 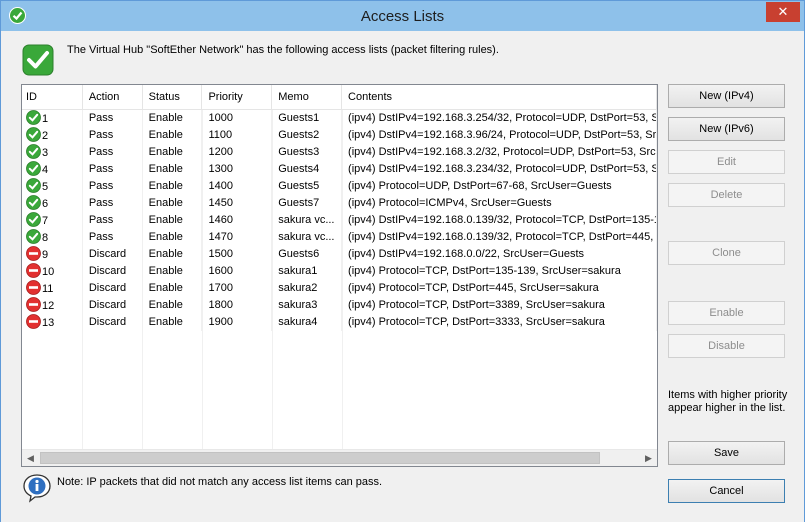 I want to click on cancel-button: Cancel, so click(x=726, y=491).